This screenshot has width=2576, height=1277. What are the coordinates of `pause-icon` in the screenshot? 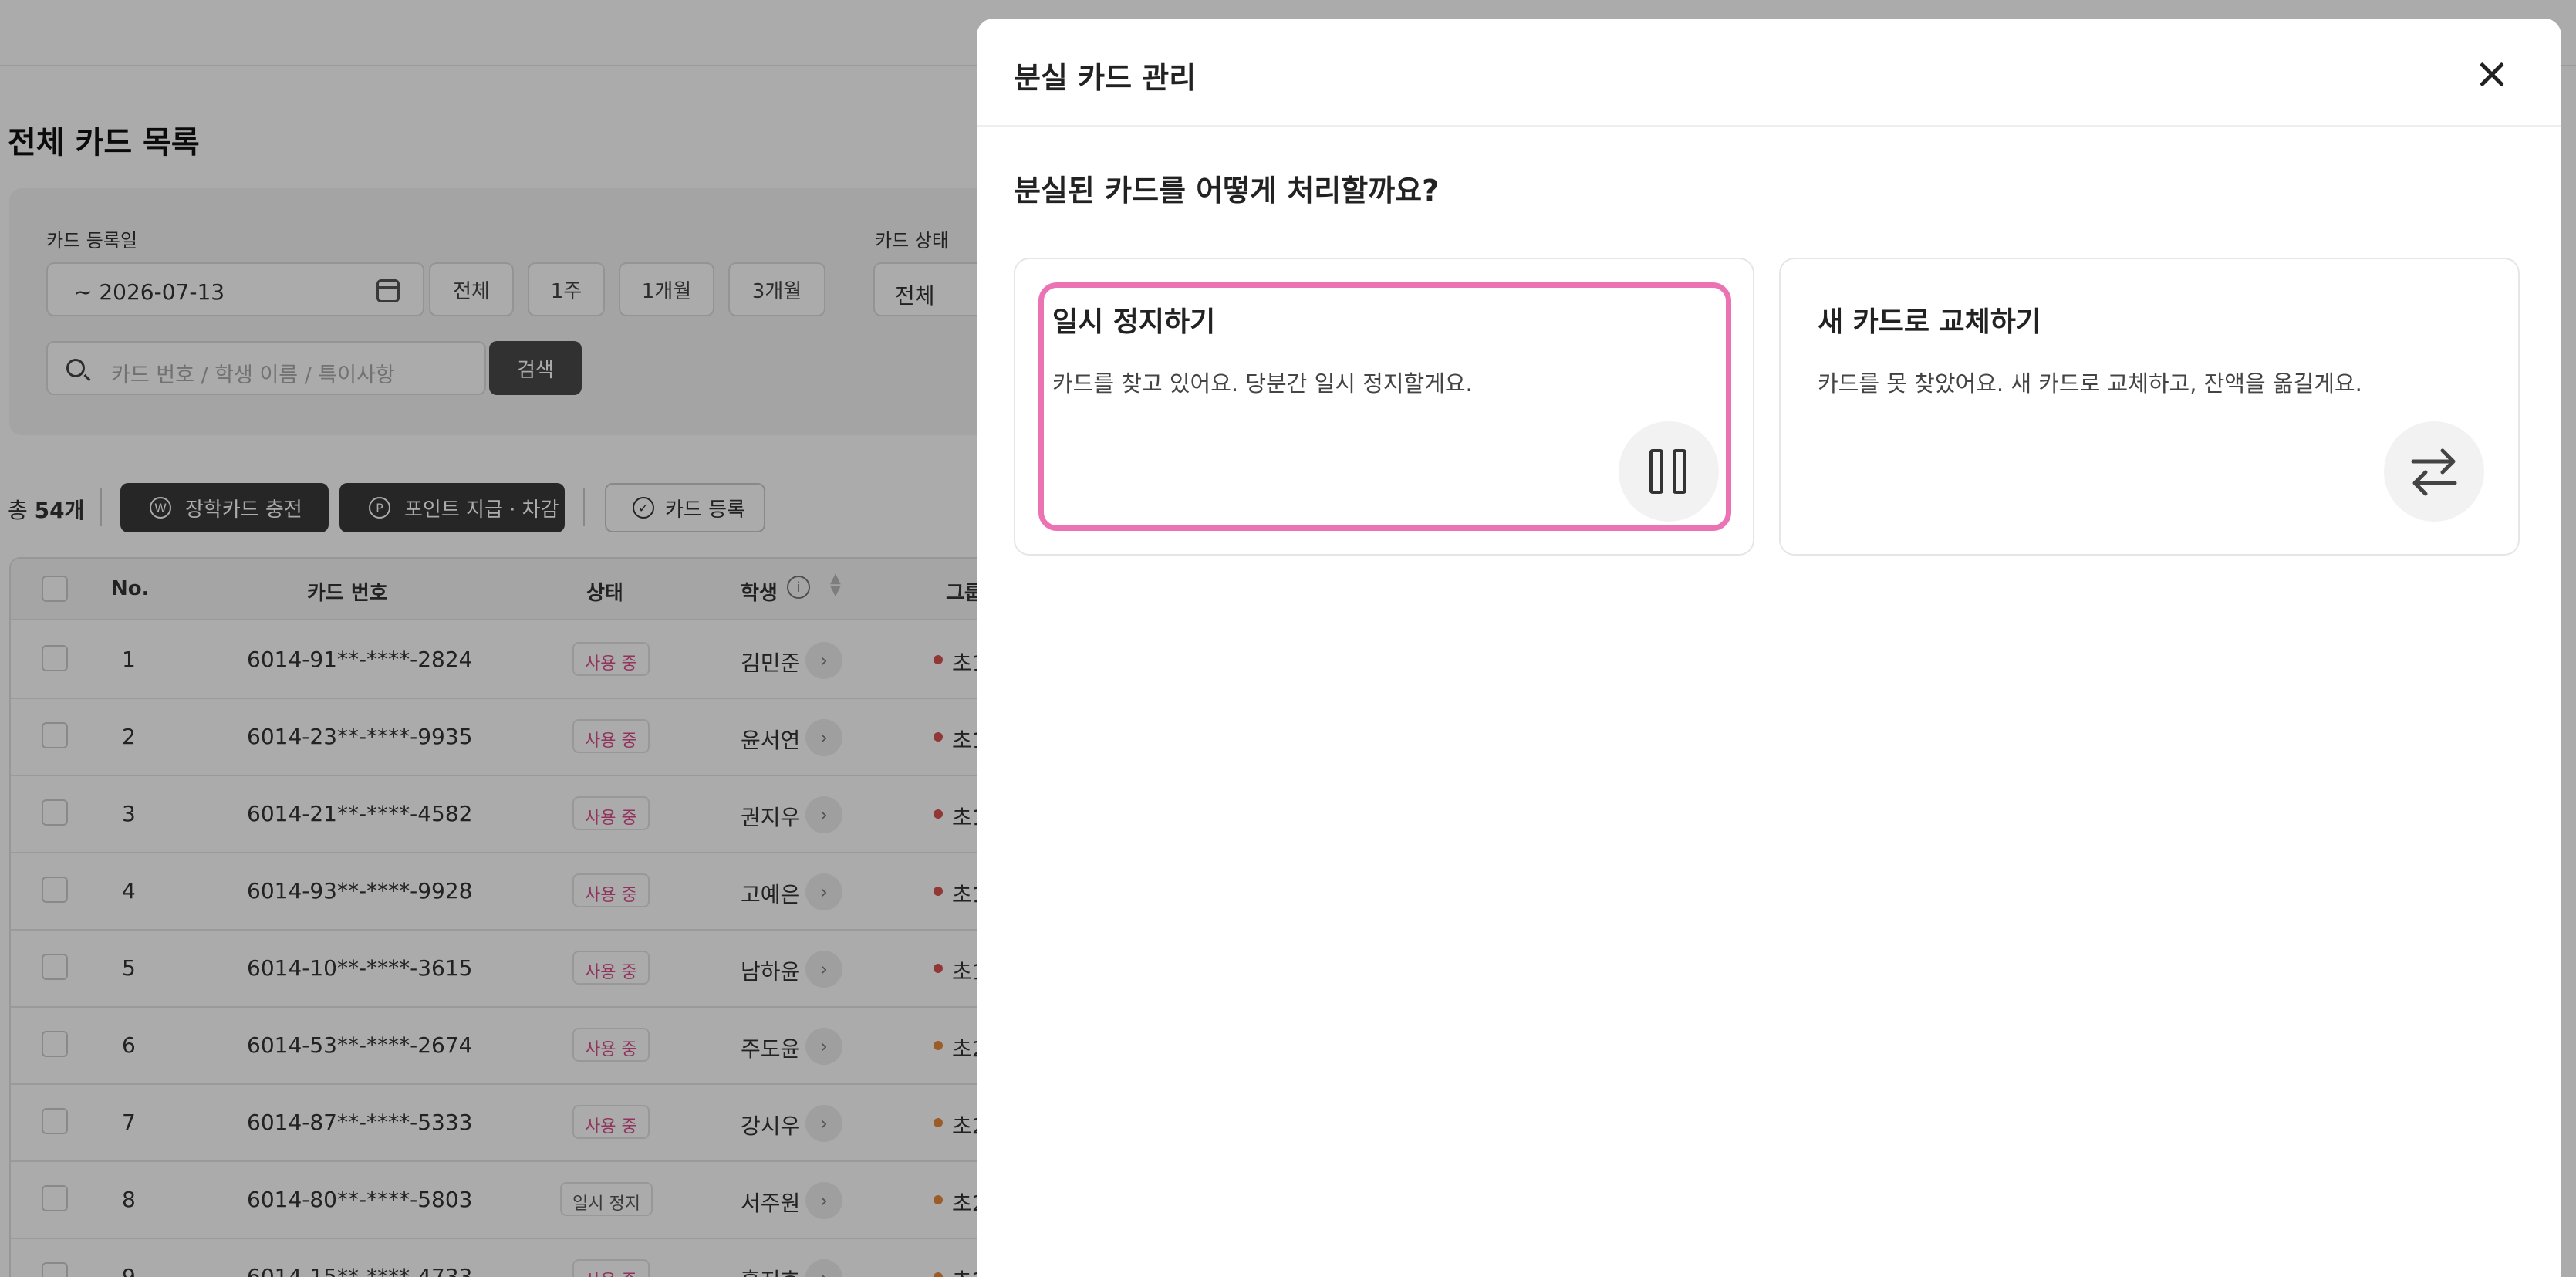 It's located at (1669, 472).